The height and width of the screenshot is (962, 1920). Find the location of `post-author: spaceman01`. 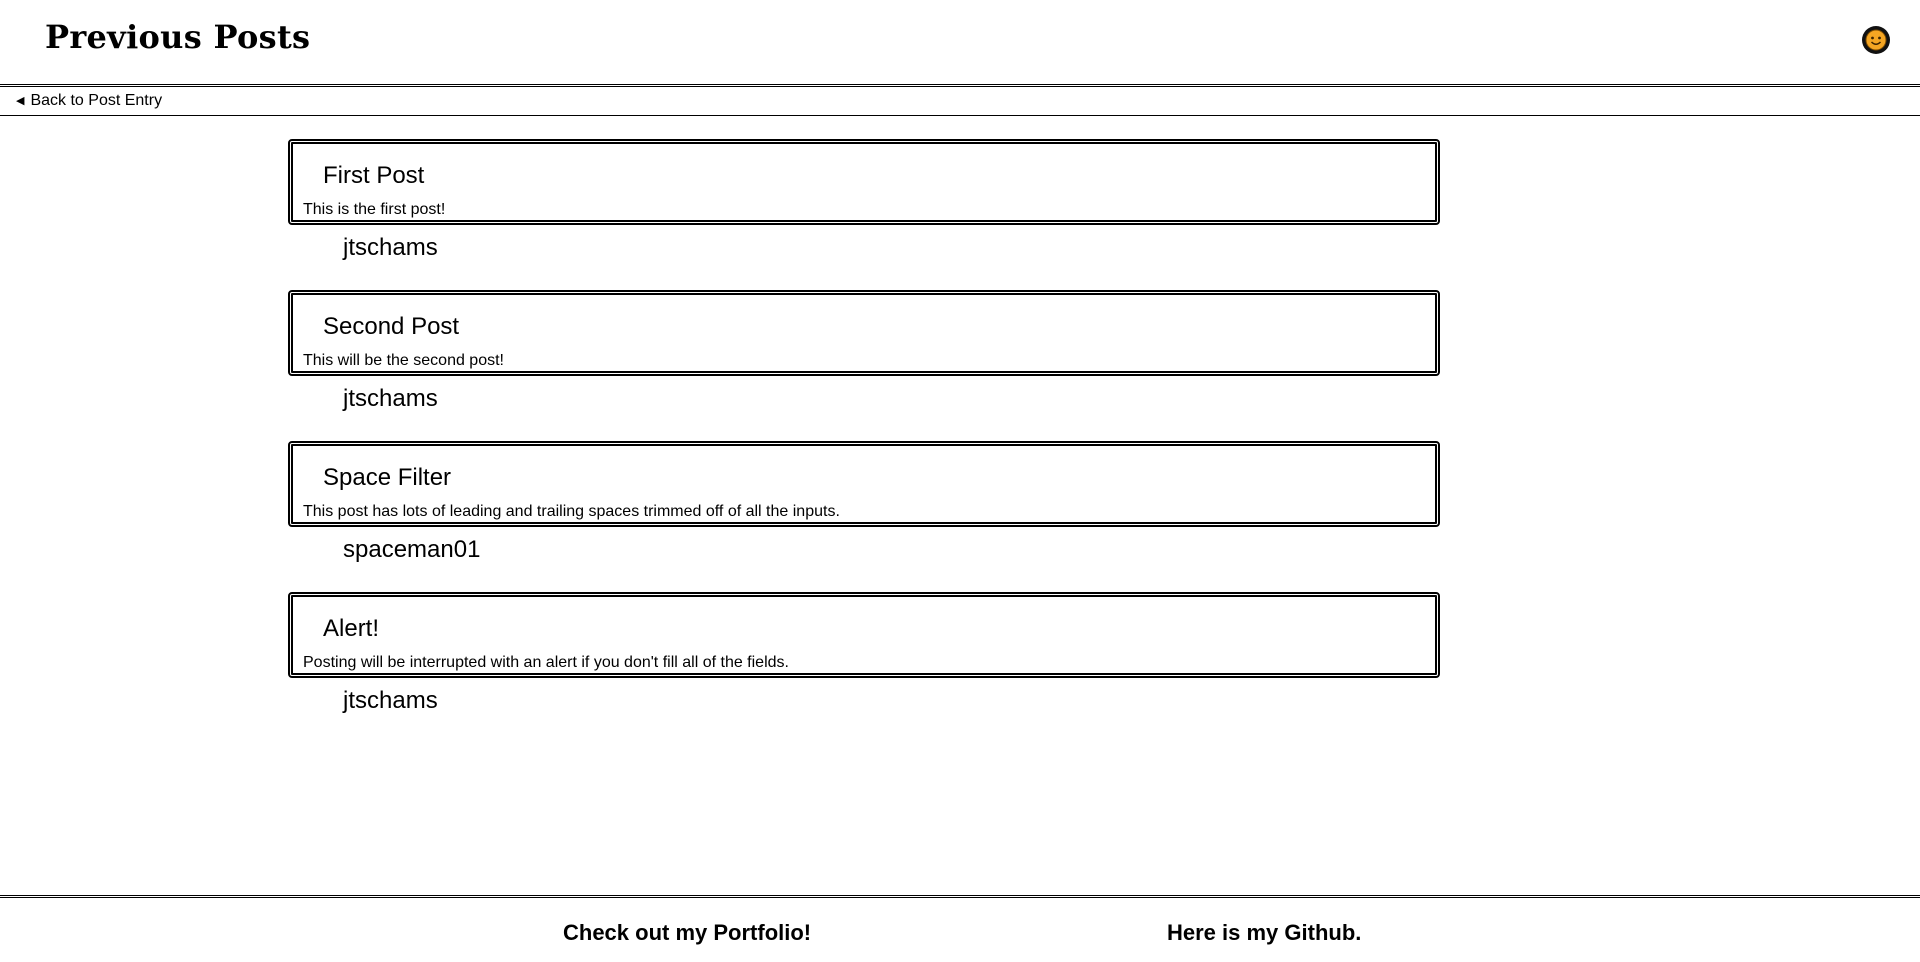

post-author: spaceman01 is located at coordinates (412, 549).